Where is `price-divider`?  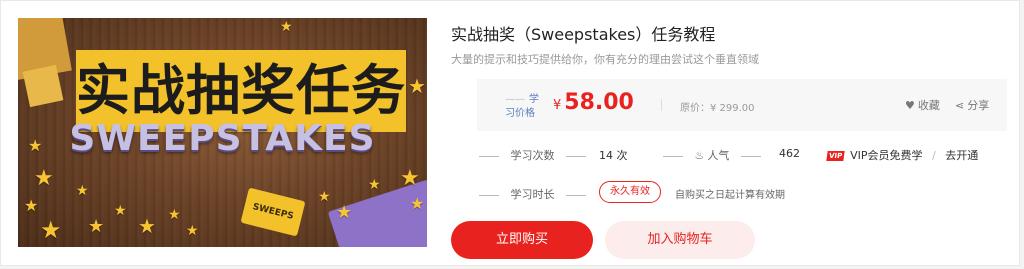
price-divider is located at coordinates (661, 105).